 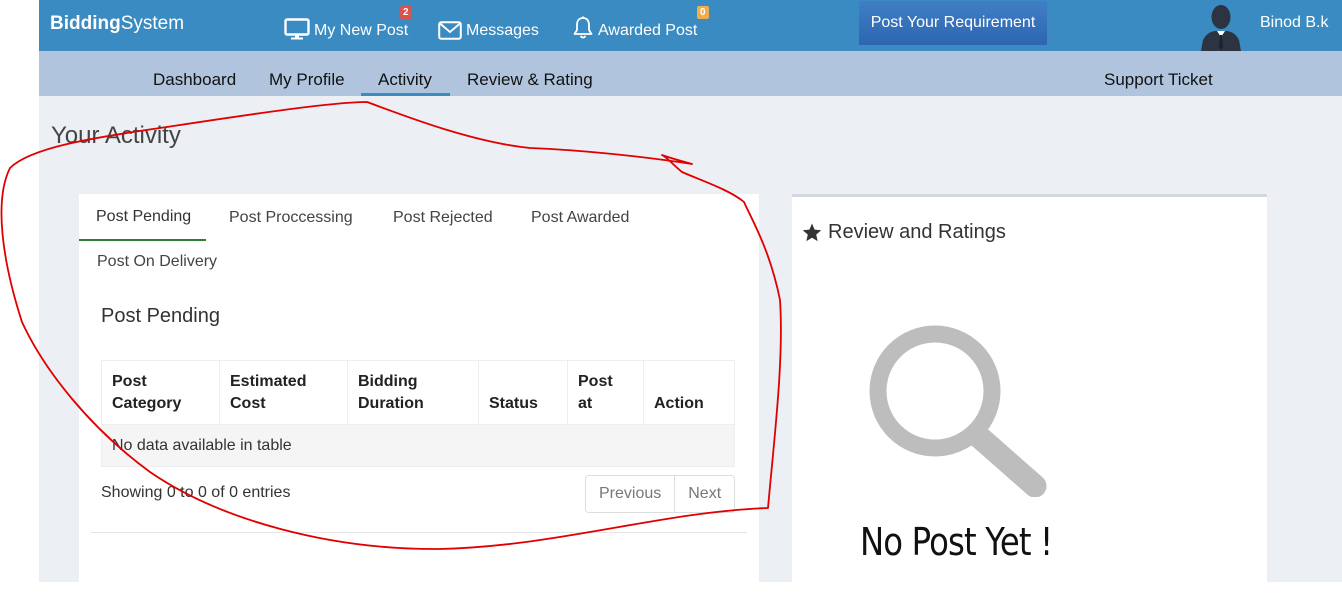 I want to click on subnav-my-profile: My Profile, so click(x=307, y=80).